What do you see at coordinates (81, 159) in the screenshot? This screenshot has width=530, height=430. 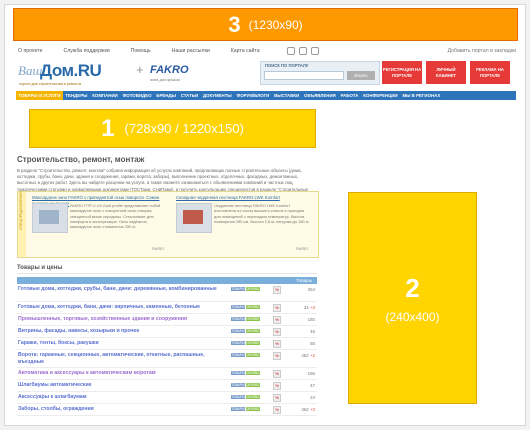 I see `page-title: Строительство, ремонт, монтаж` at bounding box center [81, 159].